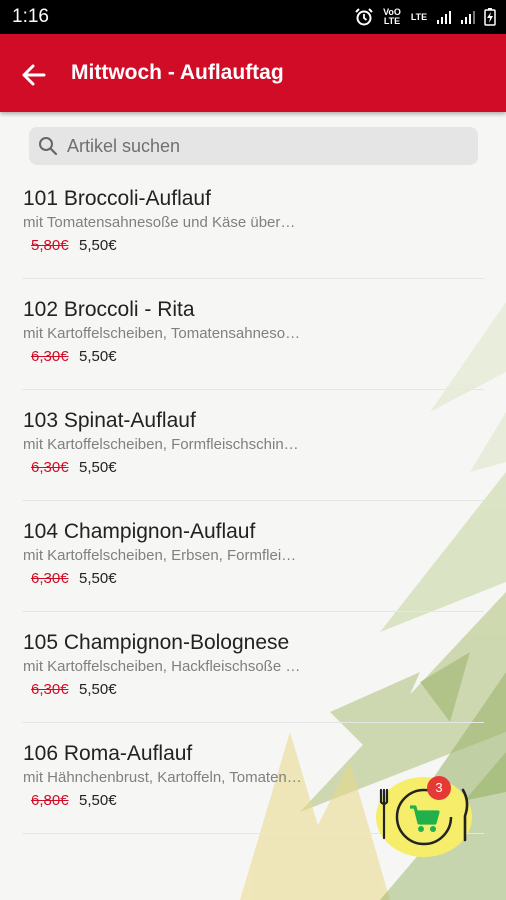  I want to click on signal-icon, so click(444, 17).